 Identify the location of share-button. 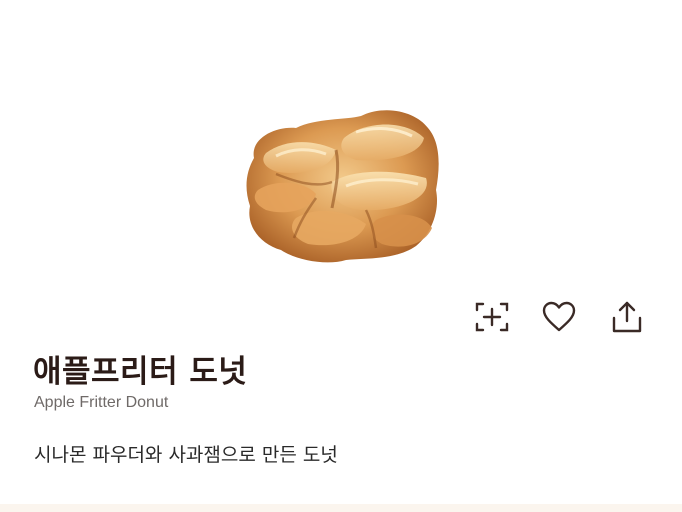
(627, 317).